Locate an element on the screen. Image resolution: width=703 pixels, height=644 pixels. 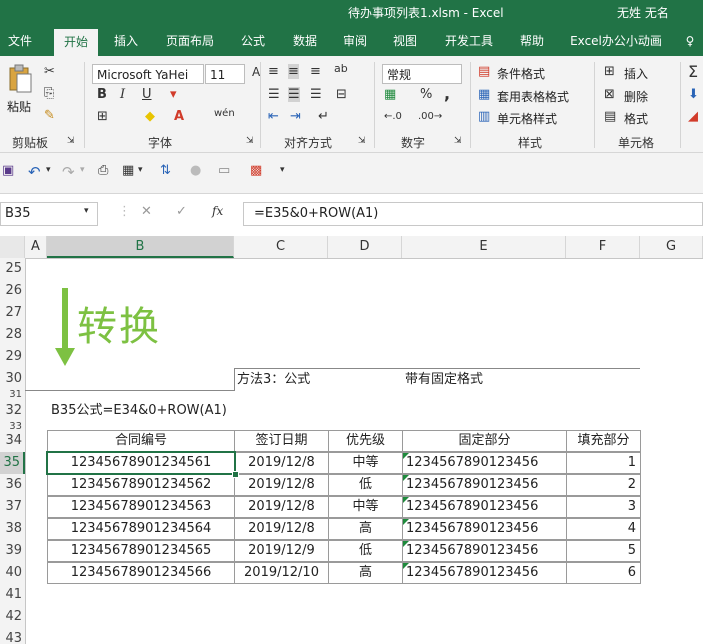
formula-input: =E35&0+ROW(A1) is located at coordinates (473, 214).